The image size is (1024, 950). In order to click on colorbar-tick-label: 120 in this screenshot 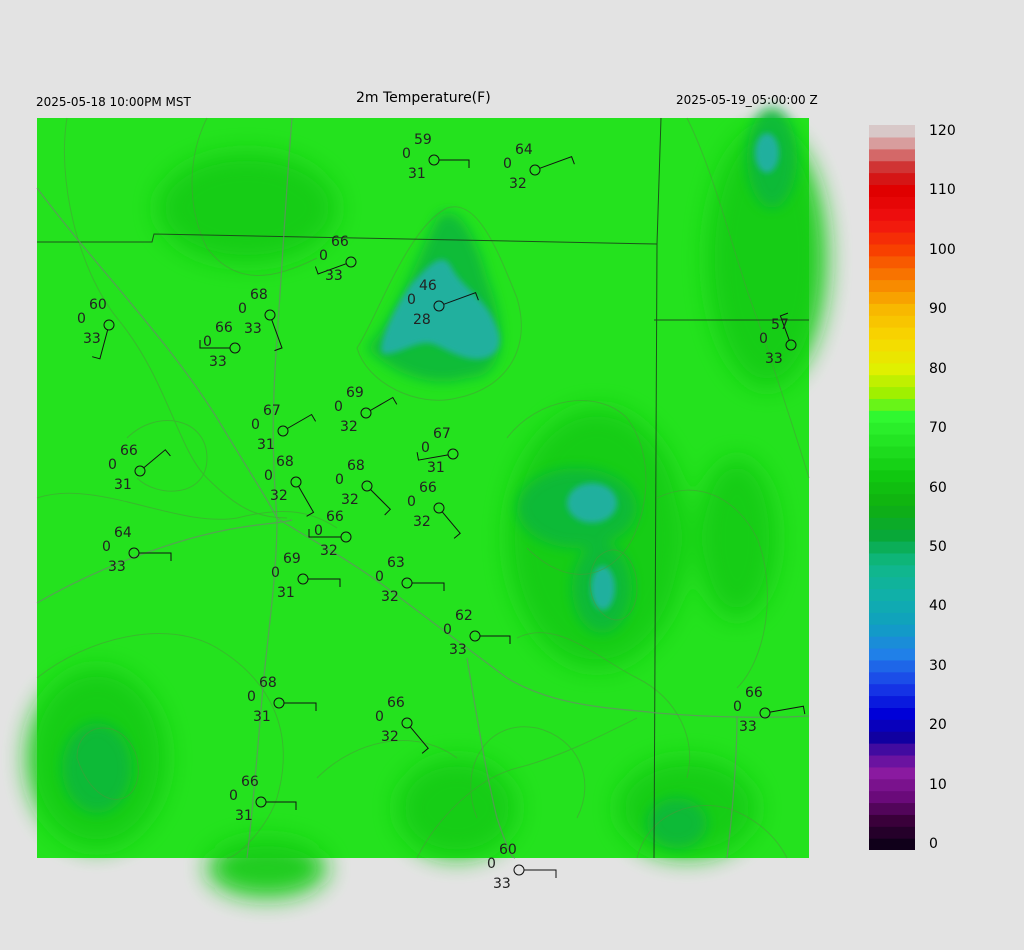, I will do `click(942, 131)`.